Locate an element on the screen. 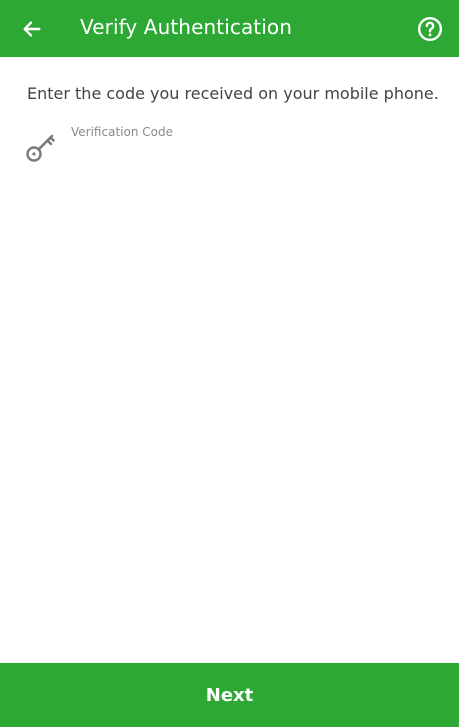 This screenshot has width=459, height=727. app-bar: Verify Authentication is located at coordinates (229, 28).